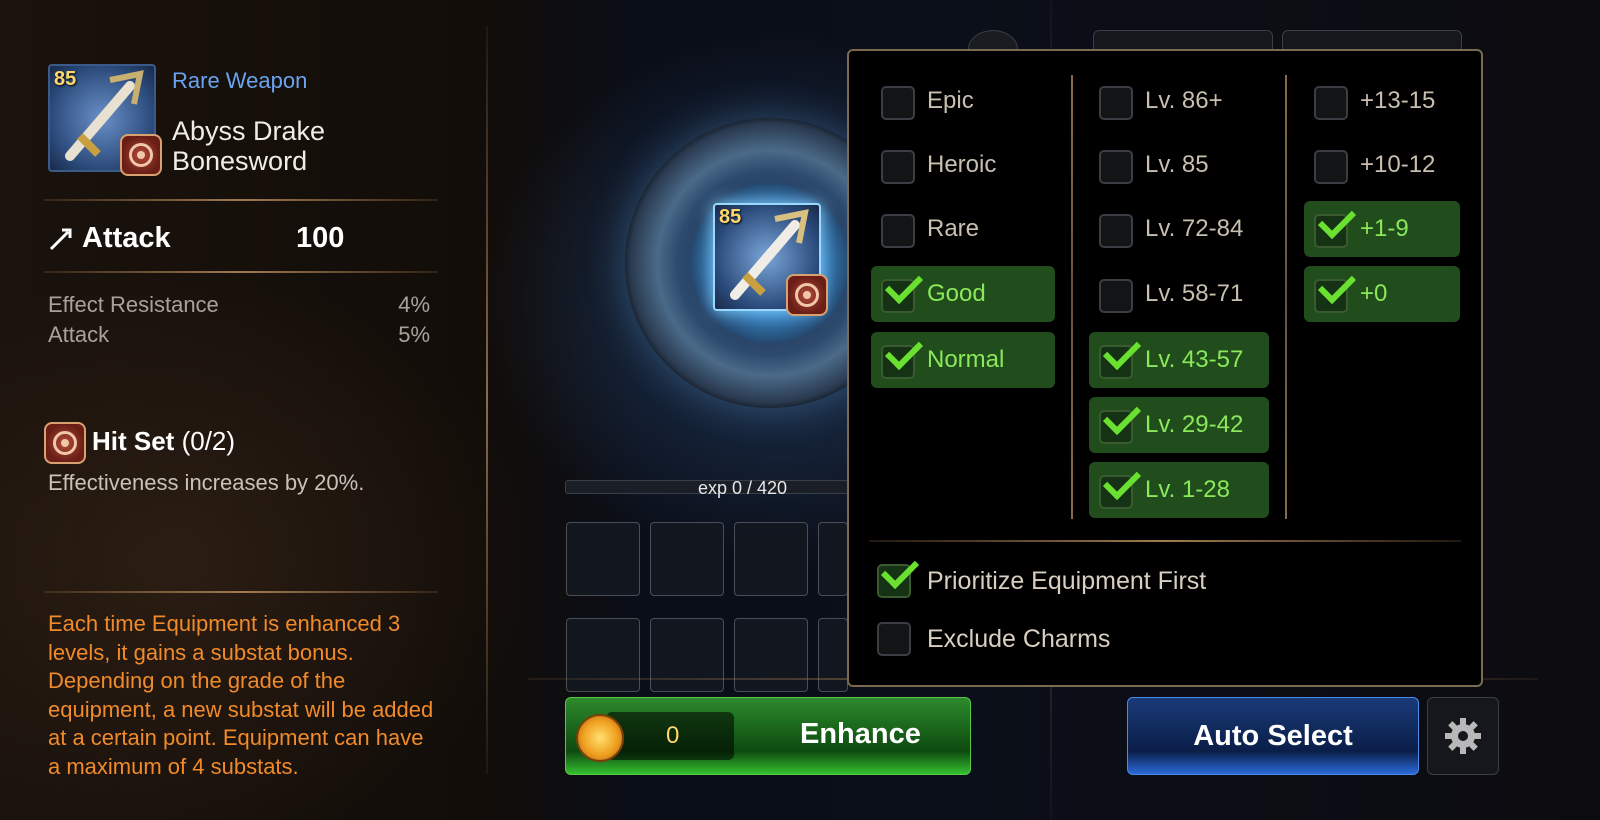 The width and height of the screenshot is (1600, 820). Describe the element at coordinates (206, 482) in the screenshot. I see `set-description: Effectiveness increases by 20%.` at that location.